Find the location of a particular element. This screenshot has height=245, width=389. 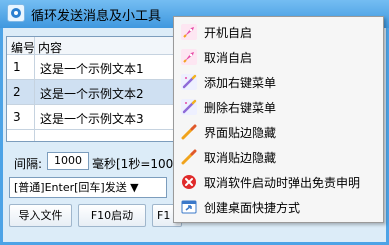

menu-item-label: 删除右键菜单 is located at coordinates (240, 108).